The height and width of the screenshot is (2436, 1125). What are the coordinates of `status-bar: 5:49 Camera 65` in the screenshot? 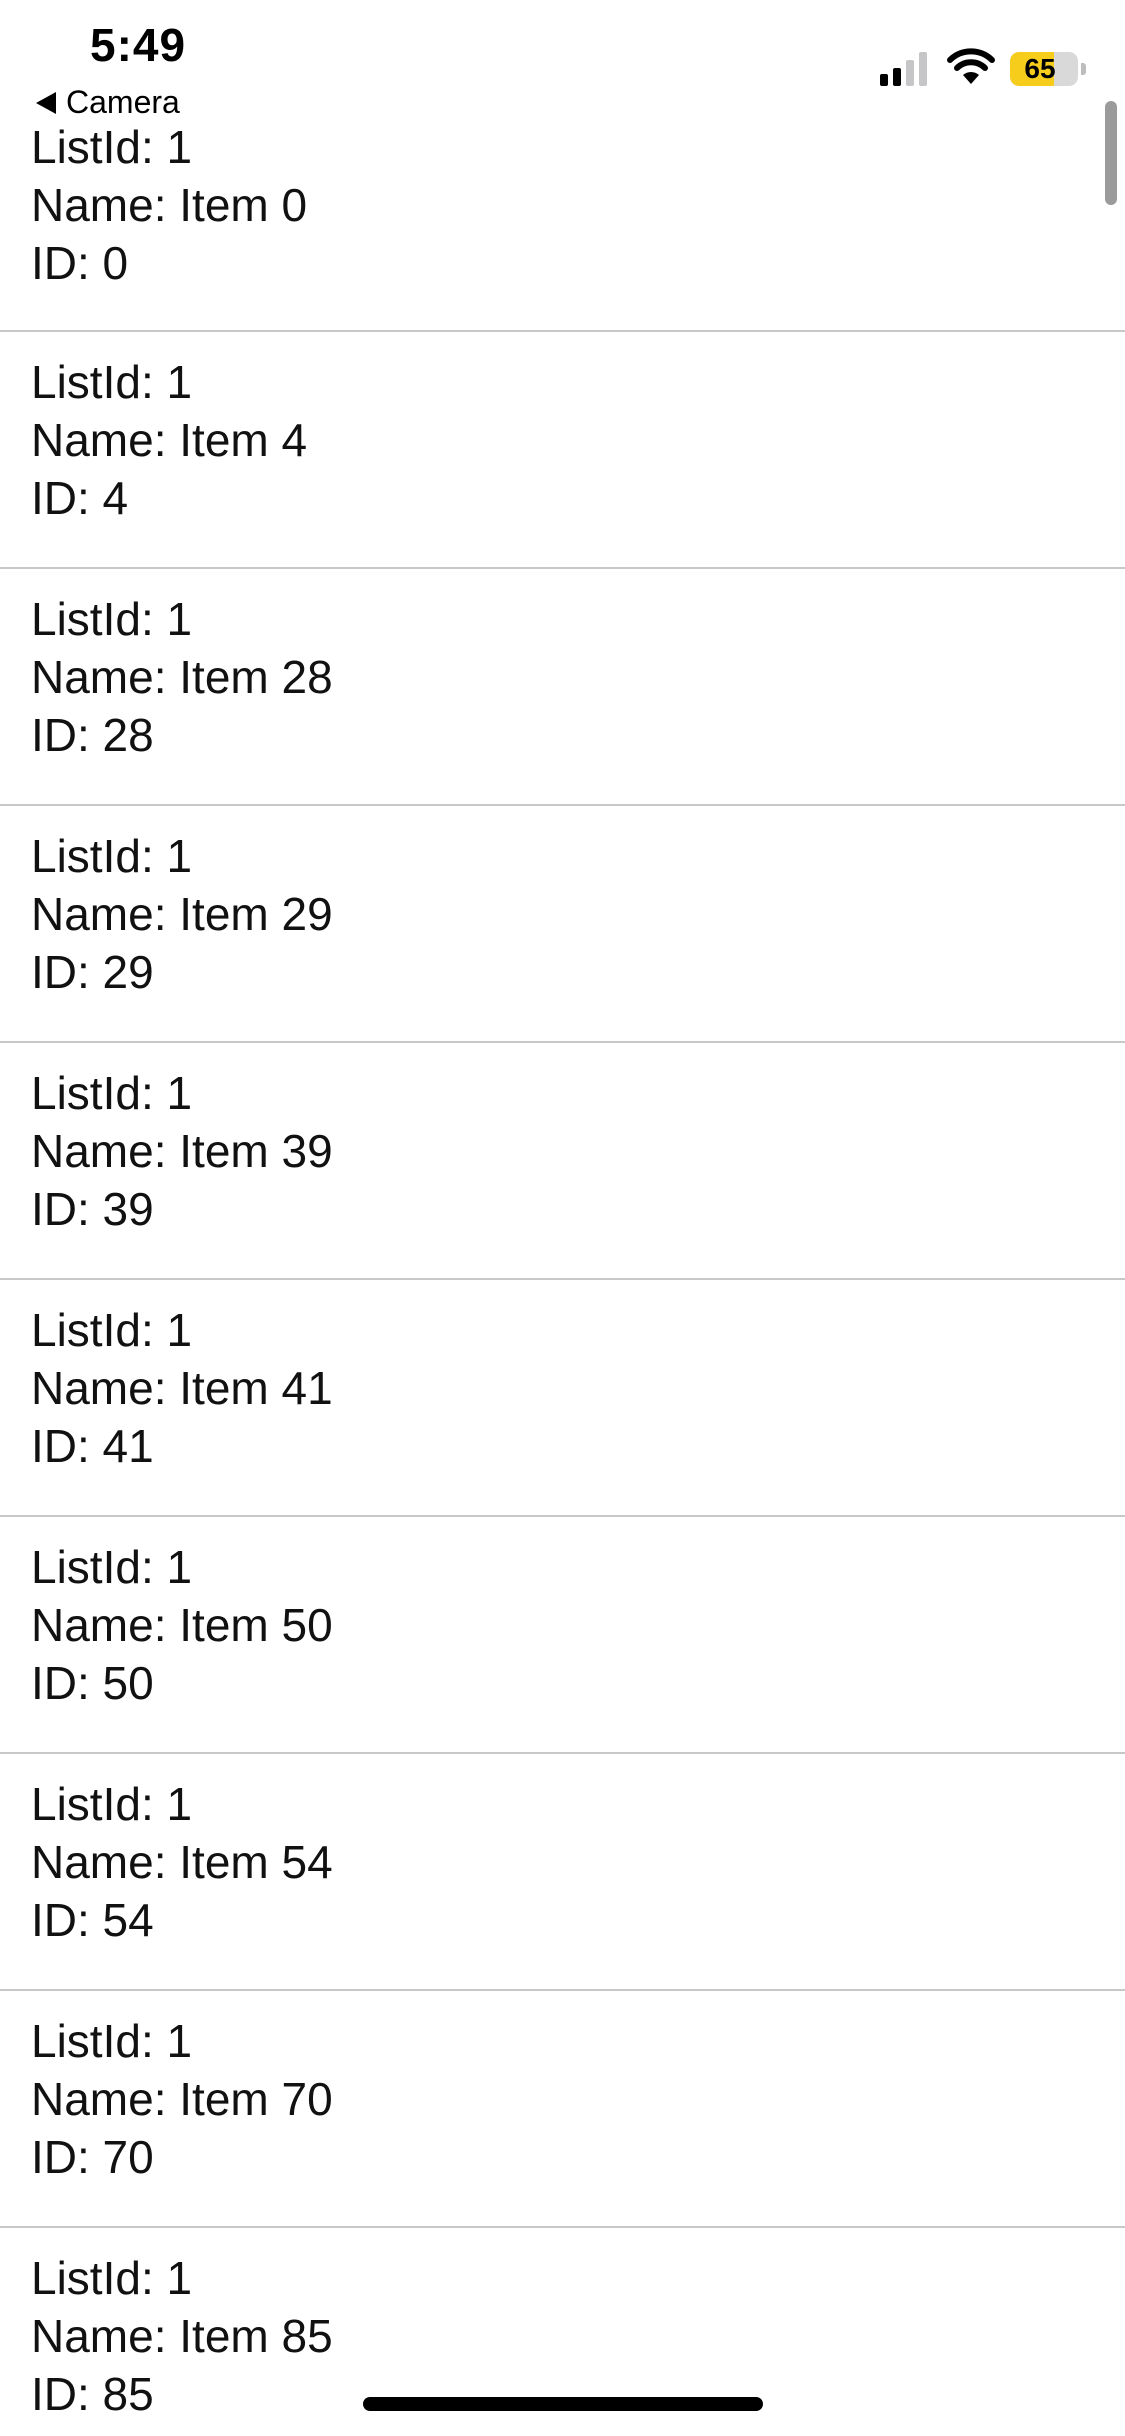 It's located at (562, 65).